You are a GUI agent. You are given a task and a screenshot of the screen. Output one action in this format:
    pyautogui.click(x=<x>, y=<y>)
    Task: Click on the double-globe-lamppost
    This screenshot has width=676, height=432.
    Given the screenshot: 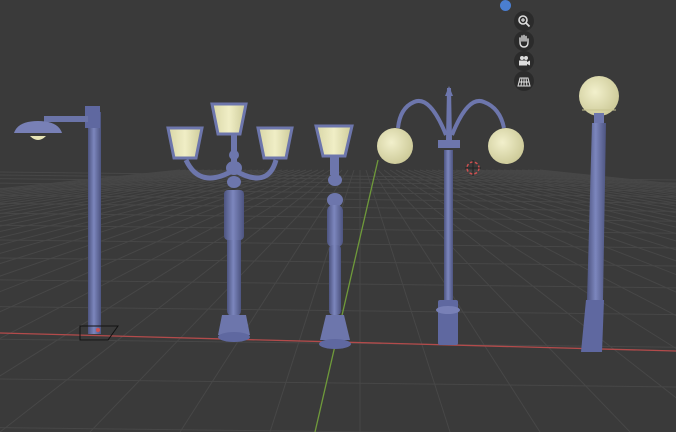 What is the action you would take?
    pyautogui.click(x=450, y=215)
    